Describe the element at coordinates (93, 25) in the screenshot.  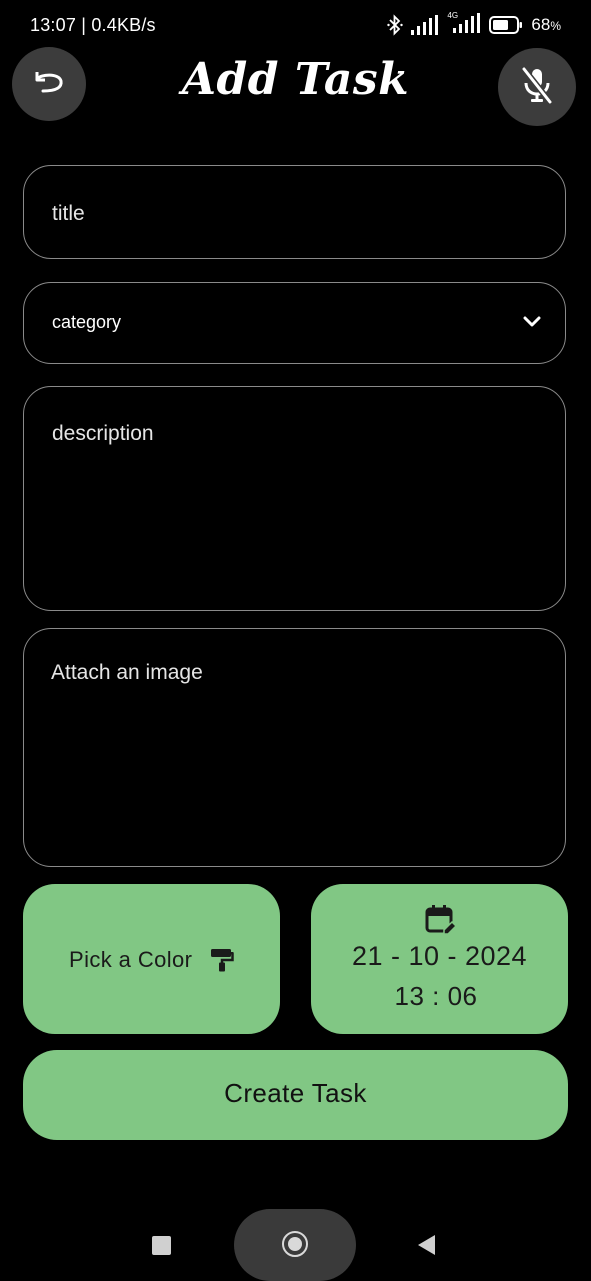
I see `status-time-speed: 13:07 | 0.4KB/s` at that location.